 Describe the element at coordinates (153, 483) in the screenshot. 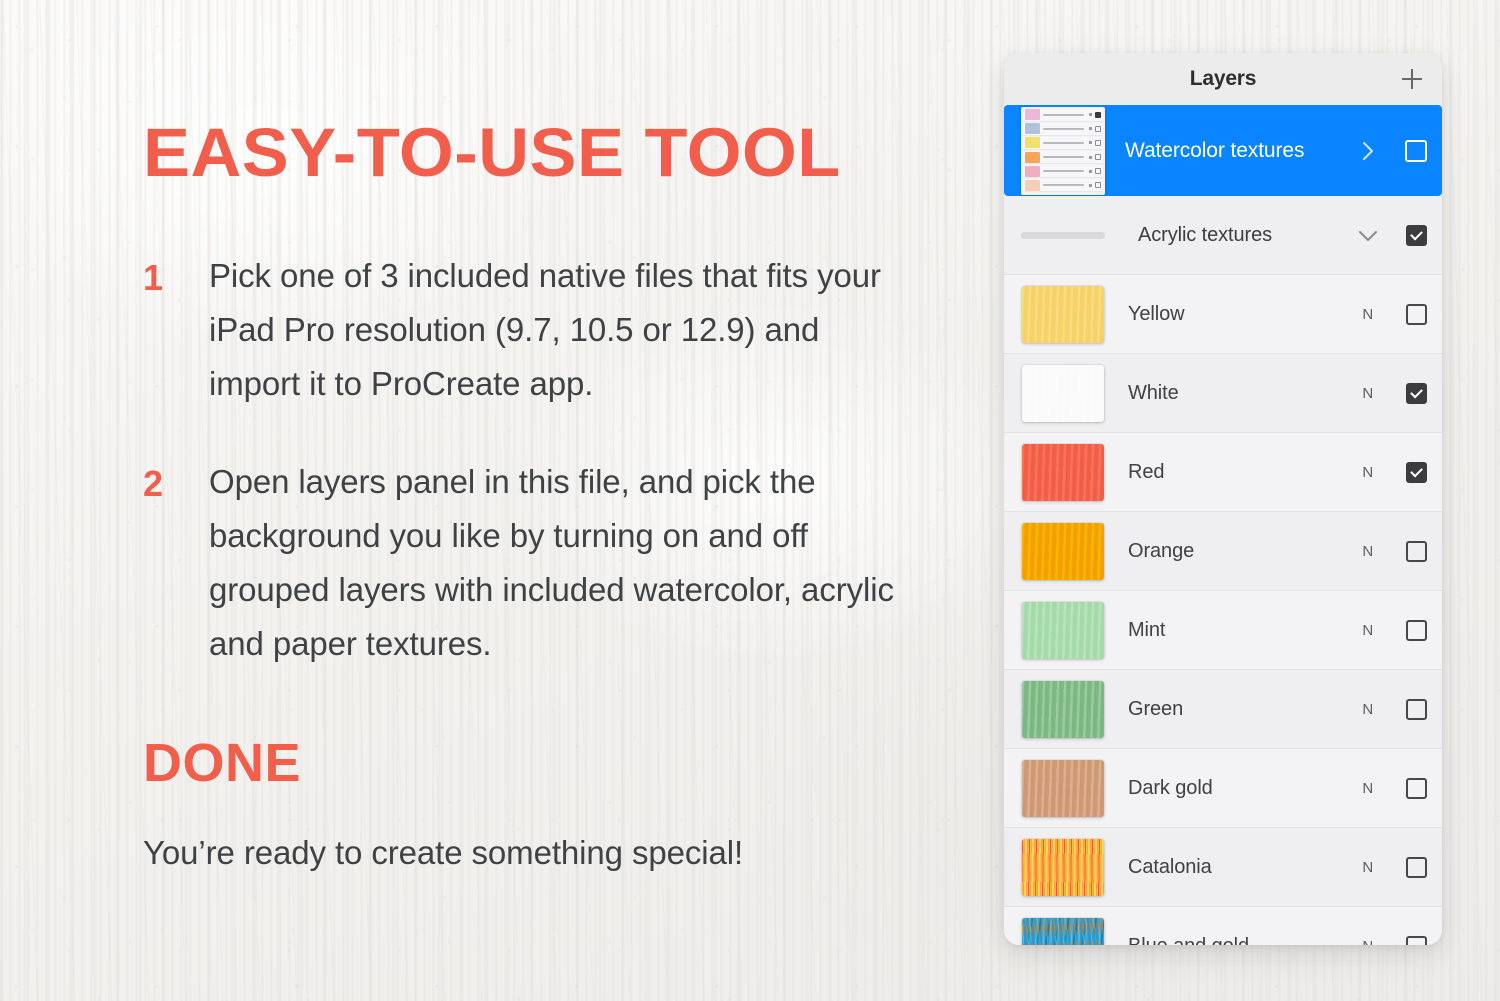

I see `step-number: 2` at that location.